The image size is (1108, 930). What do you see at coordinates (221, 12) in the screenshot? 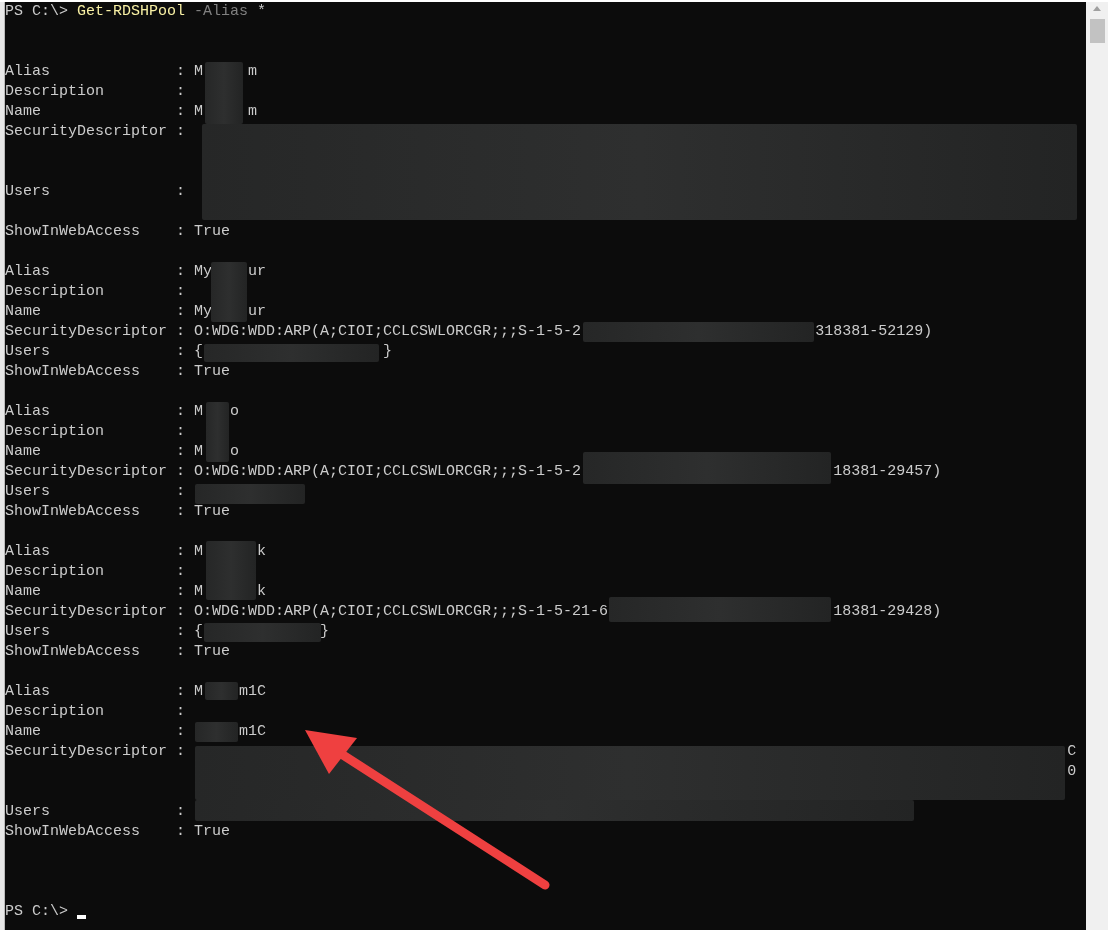
I see `parameter-name: -Alias` at bounding box center [221, 12].